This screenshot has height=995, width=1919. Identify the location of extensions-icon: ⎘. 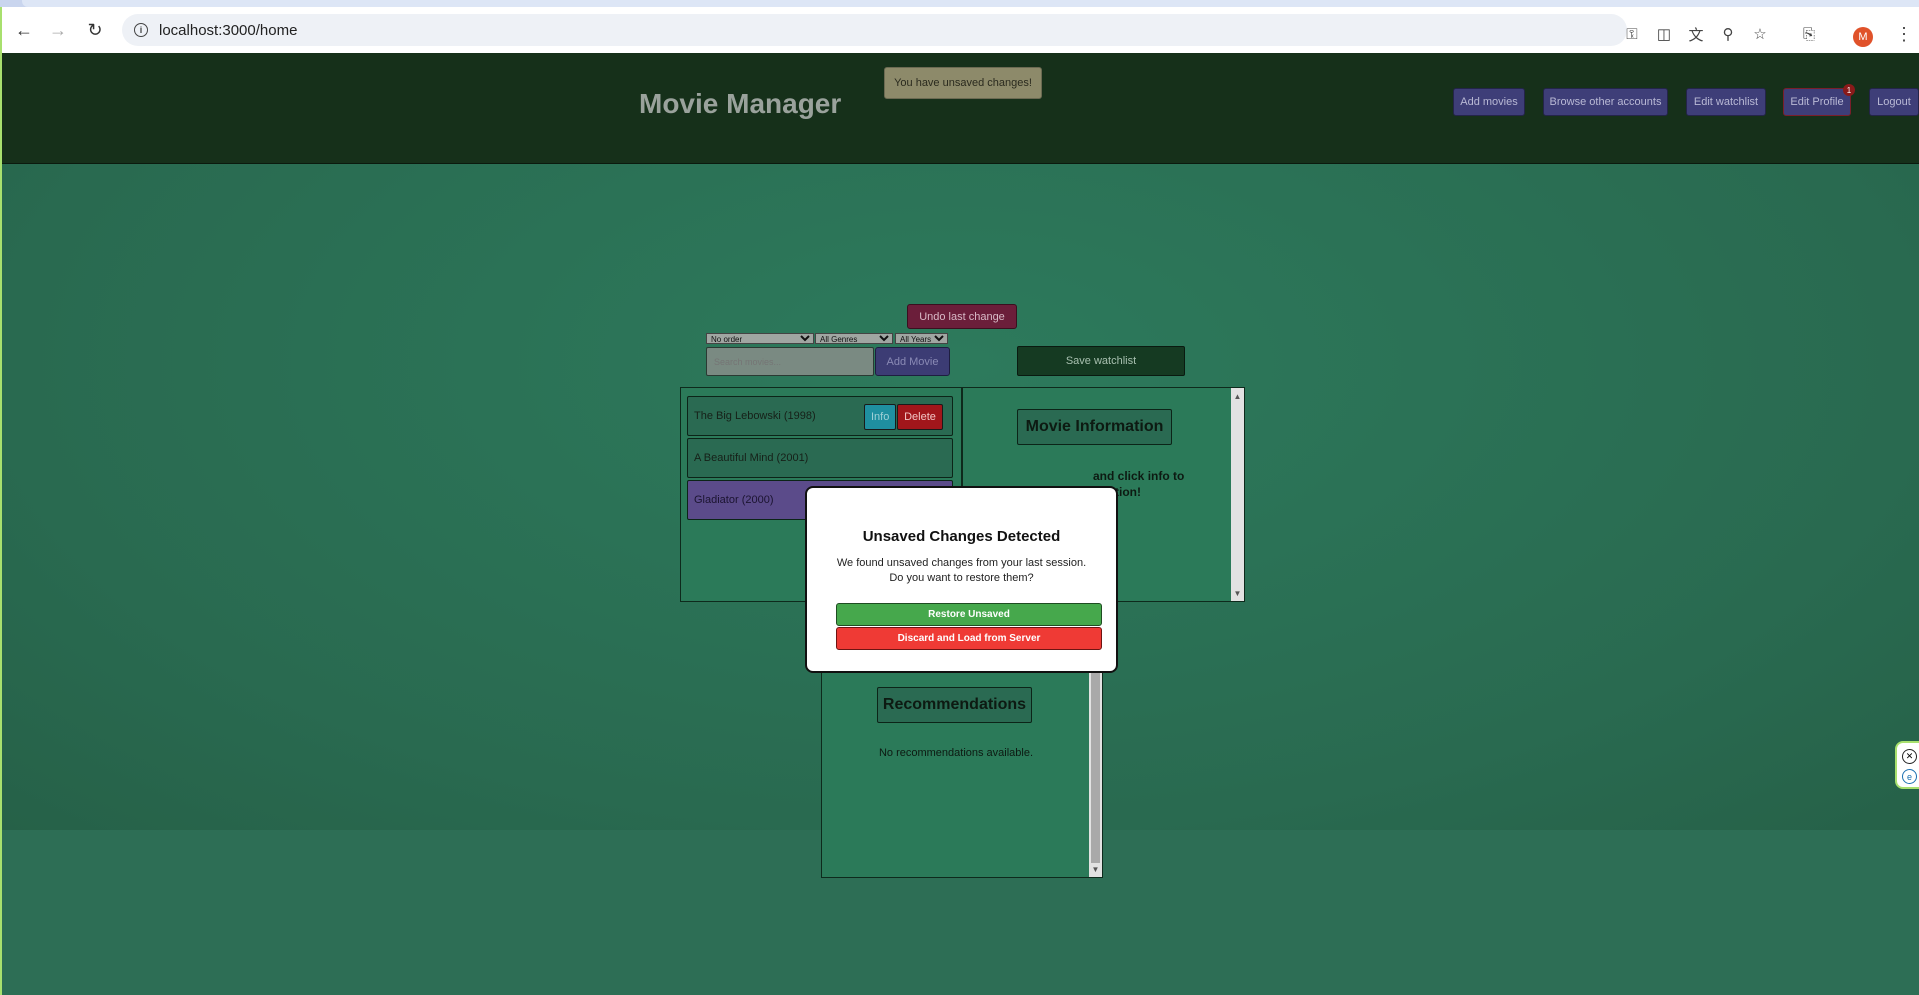
(1809, 34).